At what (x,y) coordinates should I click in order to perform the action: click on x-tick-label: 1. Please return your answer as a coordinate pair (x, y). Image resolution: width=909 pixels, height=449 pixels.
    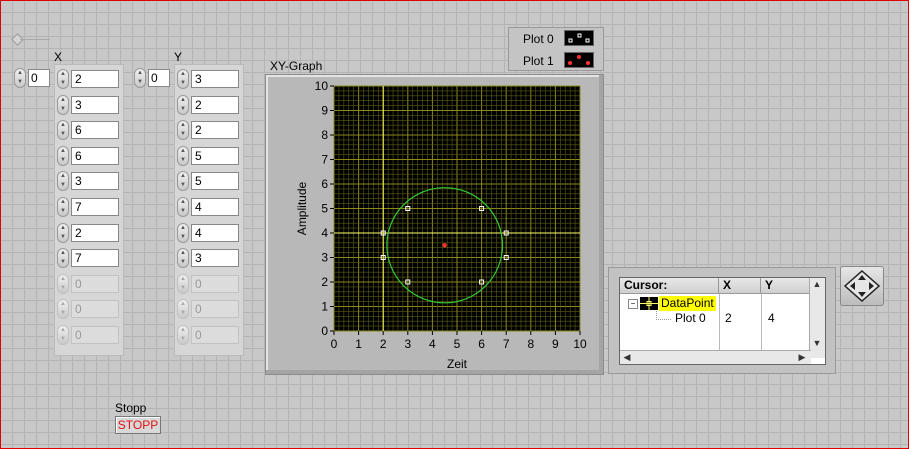
    Looking at the image, I should click on (358, 344).